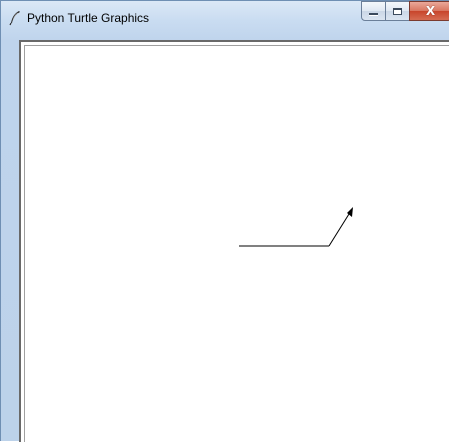 This screenshot has width=449, height=443. What do you see at coordinates (373, 14) in the screenshot?
I see `minimize-icon` at bounding box center [373, 14].